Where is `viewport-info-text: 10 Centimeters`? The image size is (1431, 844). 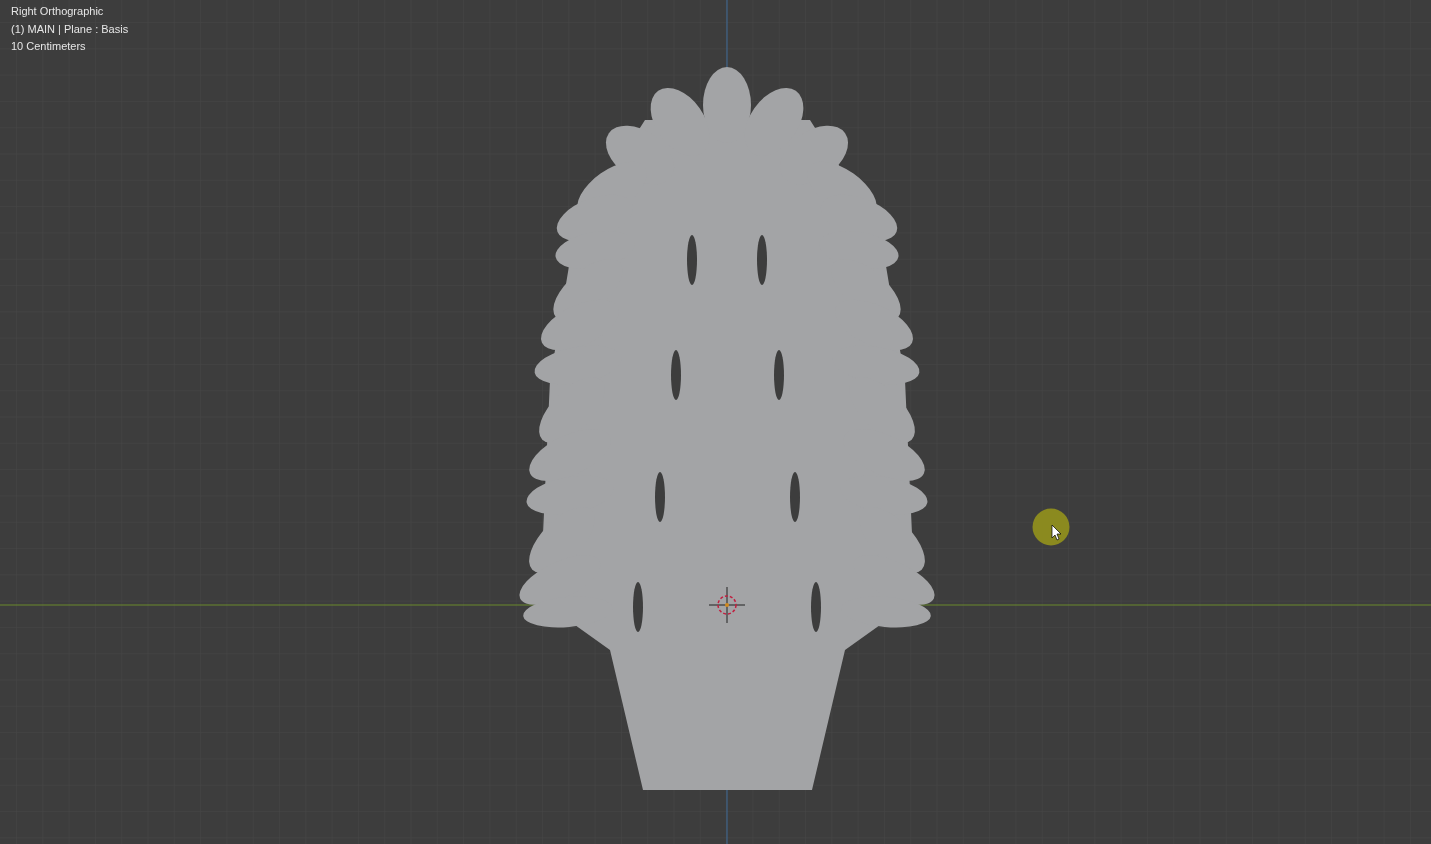
viewport-info-text: 10 Centimeters is located at coordinates (48, 46).